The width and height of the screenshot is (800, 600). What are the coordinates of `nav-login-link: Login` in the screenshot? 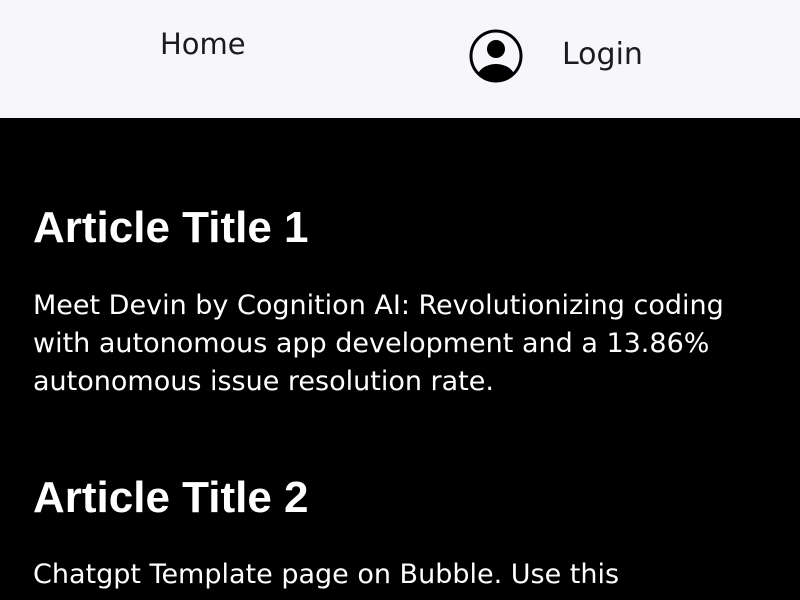 It's located at (602, 55).